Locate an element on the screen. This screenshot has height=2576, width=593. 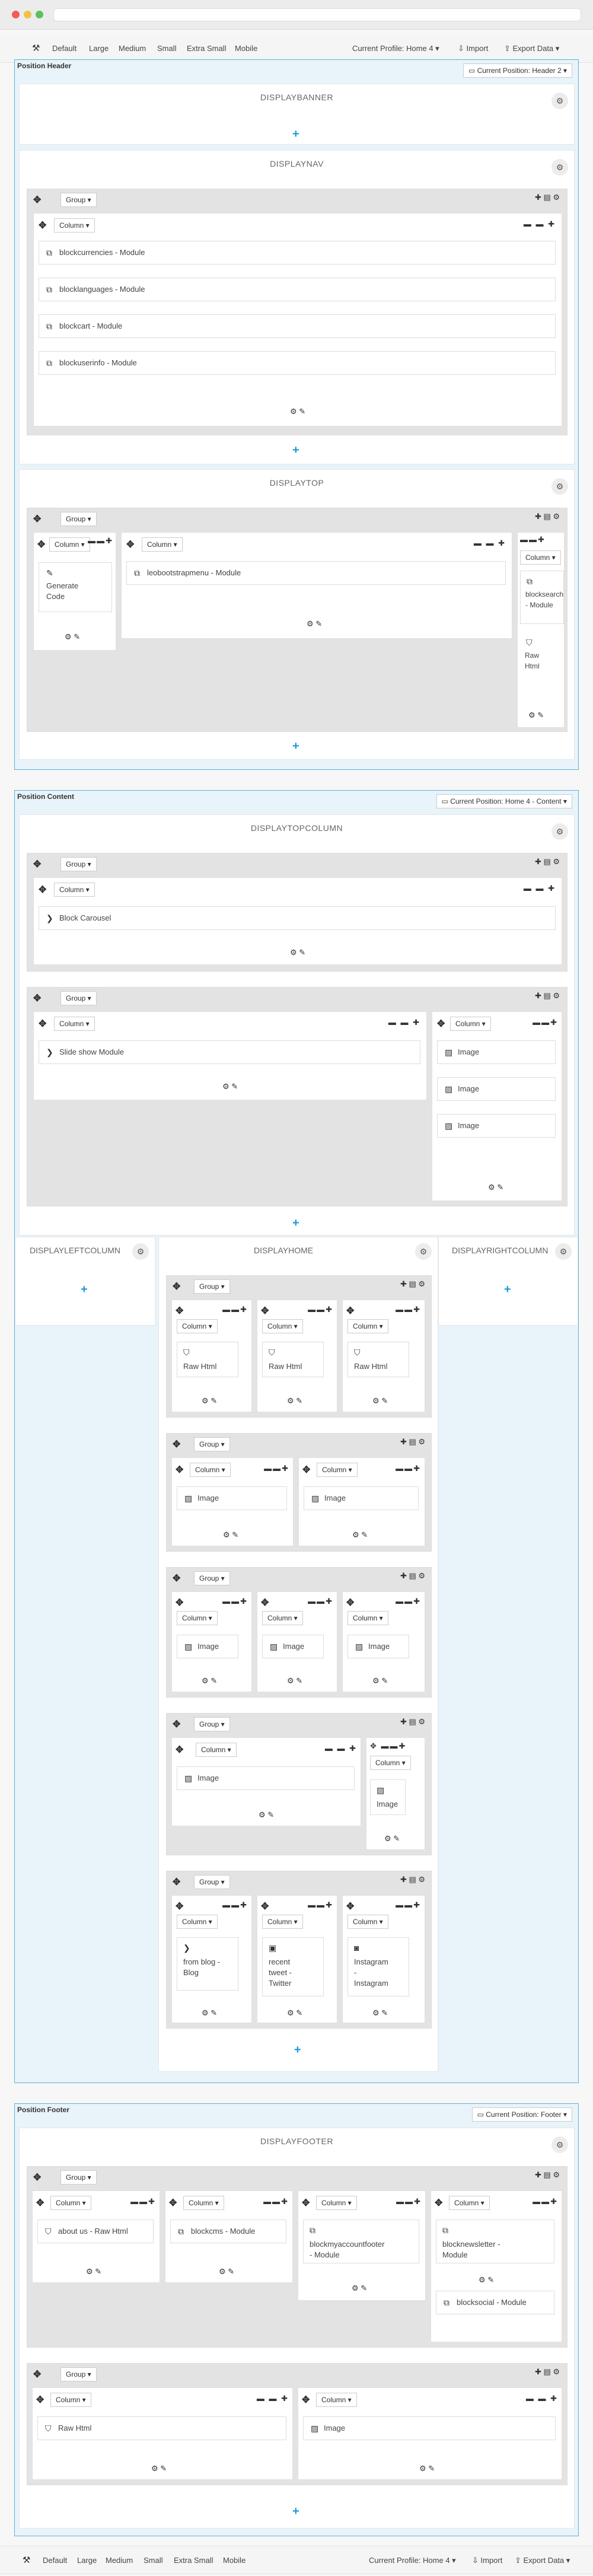
device-extra-small: Extra Small is located at coordinates (206, 48).